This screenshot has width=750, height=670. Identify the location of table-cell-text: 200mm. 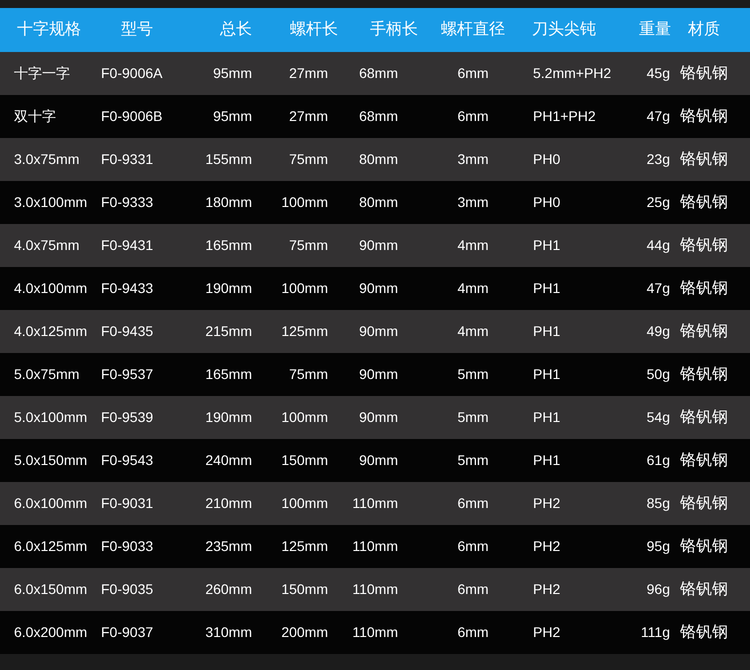
(304, 632).